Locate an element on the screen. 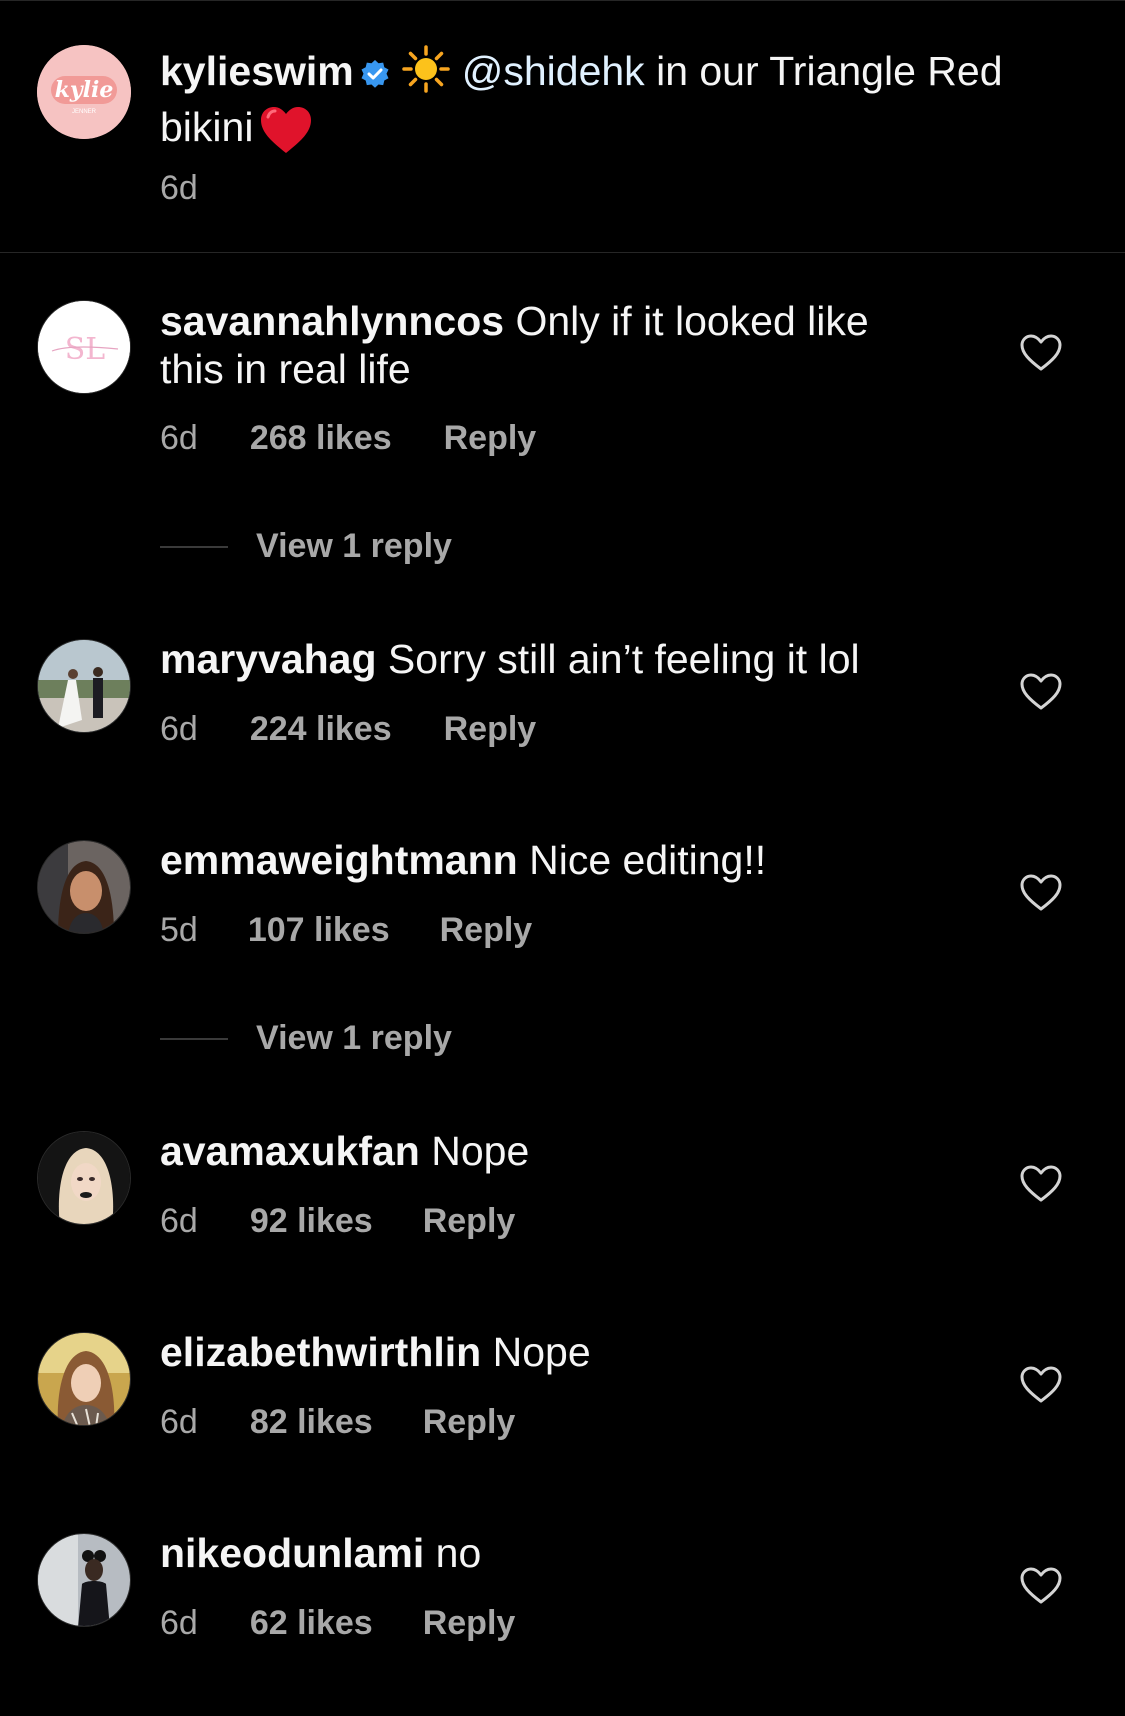 Image resolution: width=1125 pixels, height=1716 pixels. comment-username: maryvahag is located at coordinates (268, 659).